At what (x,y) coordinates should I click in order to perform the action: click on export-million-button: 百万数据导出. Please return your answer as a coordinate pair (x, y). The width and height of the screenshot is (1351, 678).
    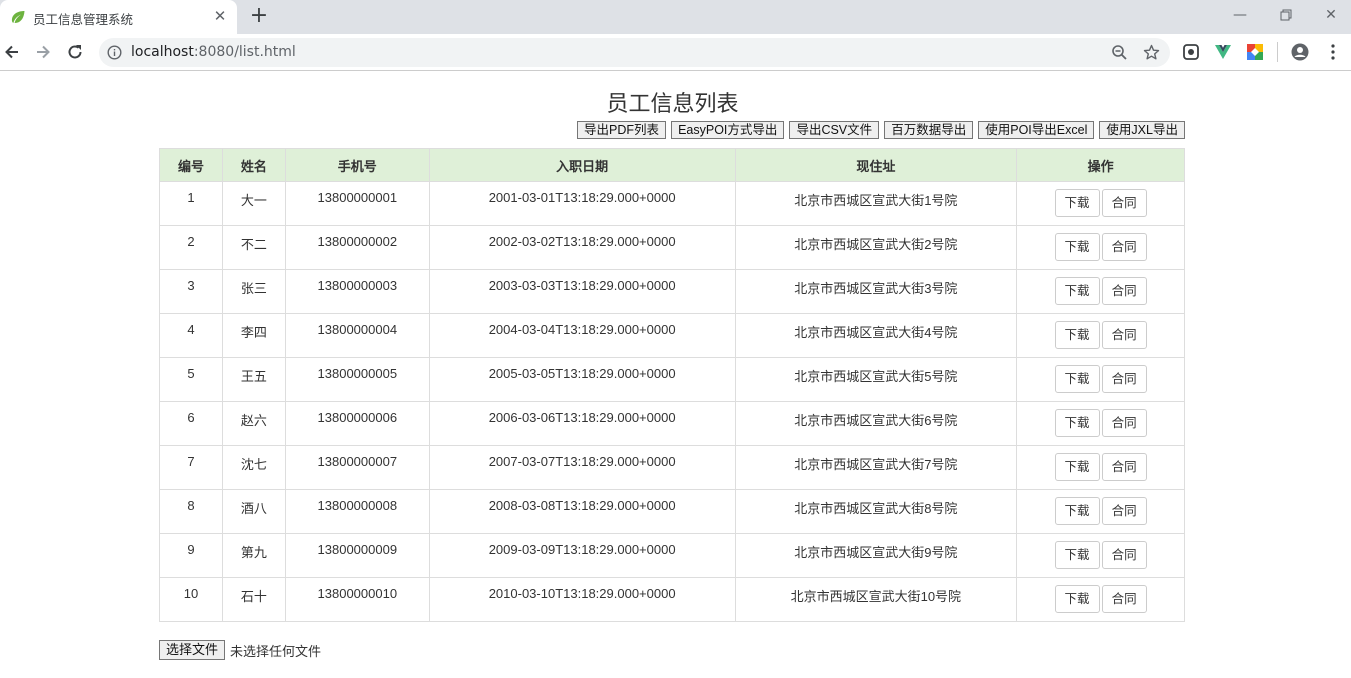
    Looking at the image, I should click on (929, 130).